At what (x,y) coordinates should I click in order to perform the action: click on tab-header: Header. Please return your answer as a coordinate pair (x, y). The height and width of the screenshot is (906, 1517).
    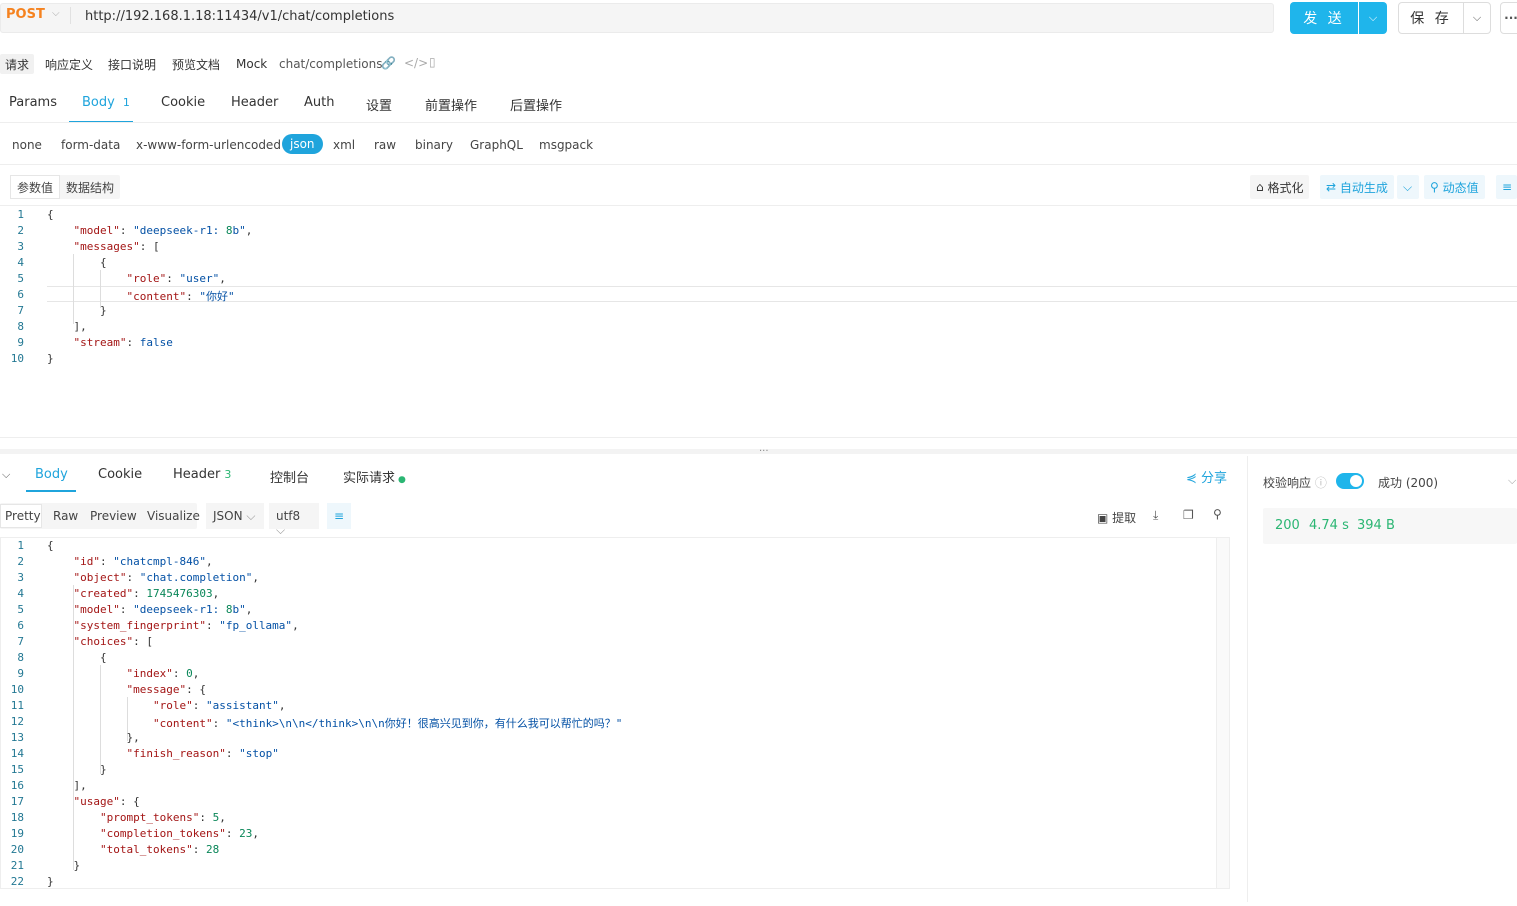
    Looking at the image, I should click on (254, 102).